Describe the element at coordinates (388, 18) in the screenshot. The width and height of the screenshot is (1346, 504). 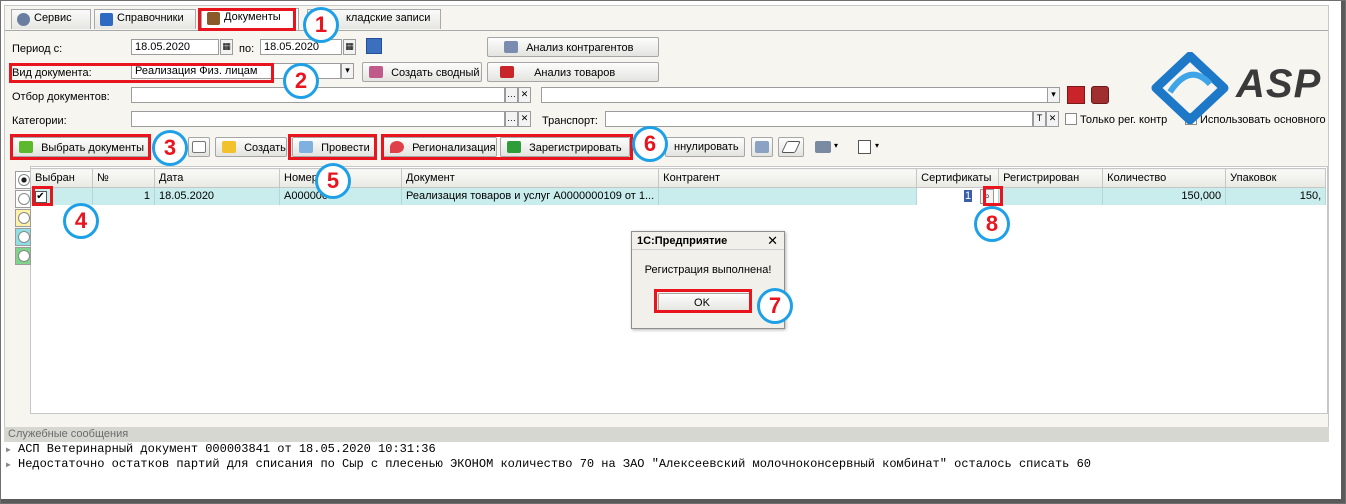
I see `tab-label: кладские записи` at that location.